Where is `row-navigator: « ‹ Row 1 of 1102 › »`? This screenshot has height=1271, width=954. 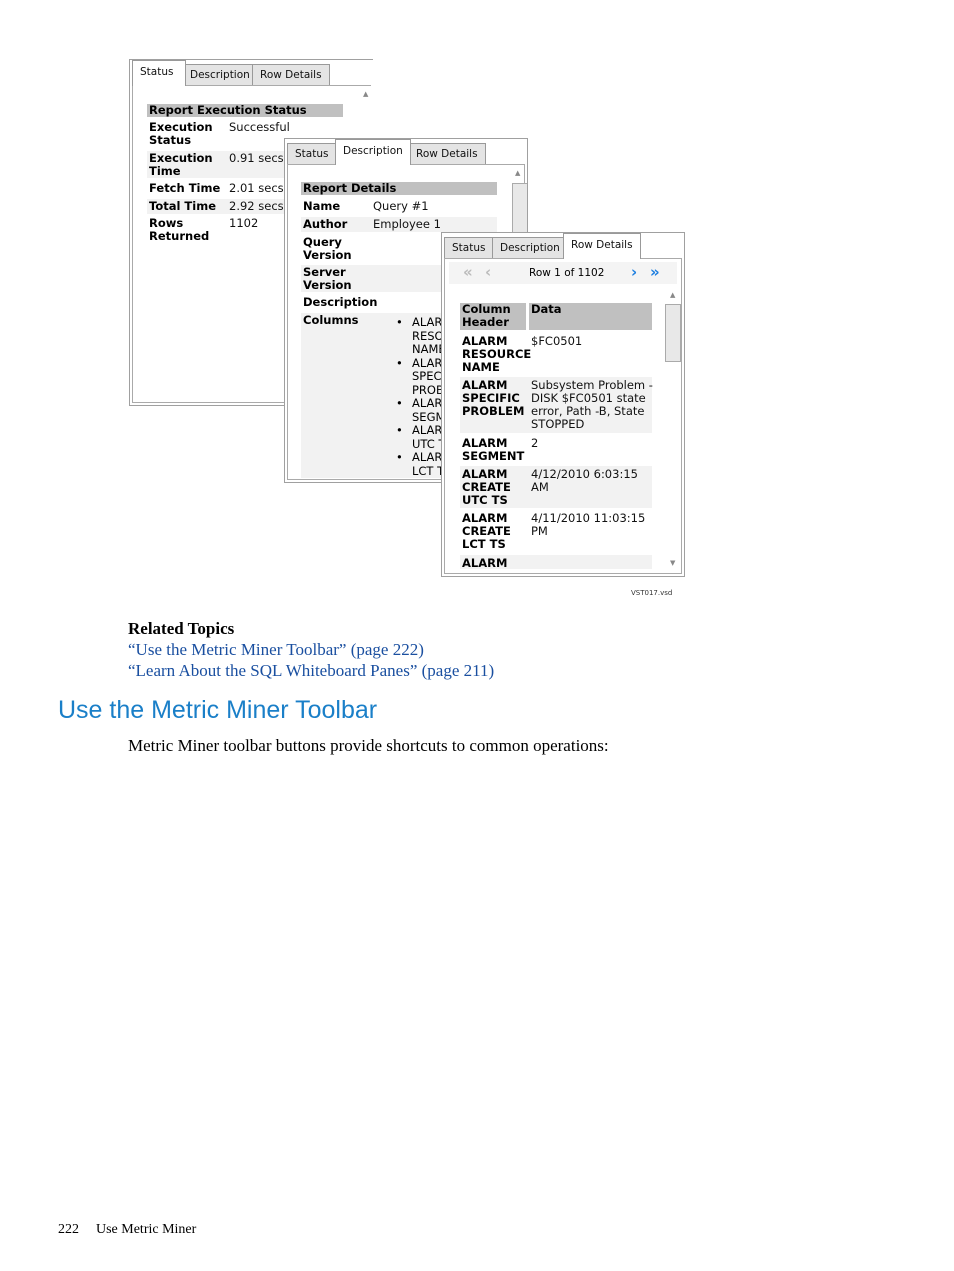 row-navigator: « ‹ Row 1 of 1102 › » is located at coordinates (563, 273).